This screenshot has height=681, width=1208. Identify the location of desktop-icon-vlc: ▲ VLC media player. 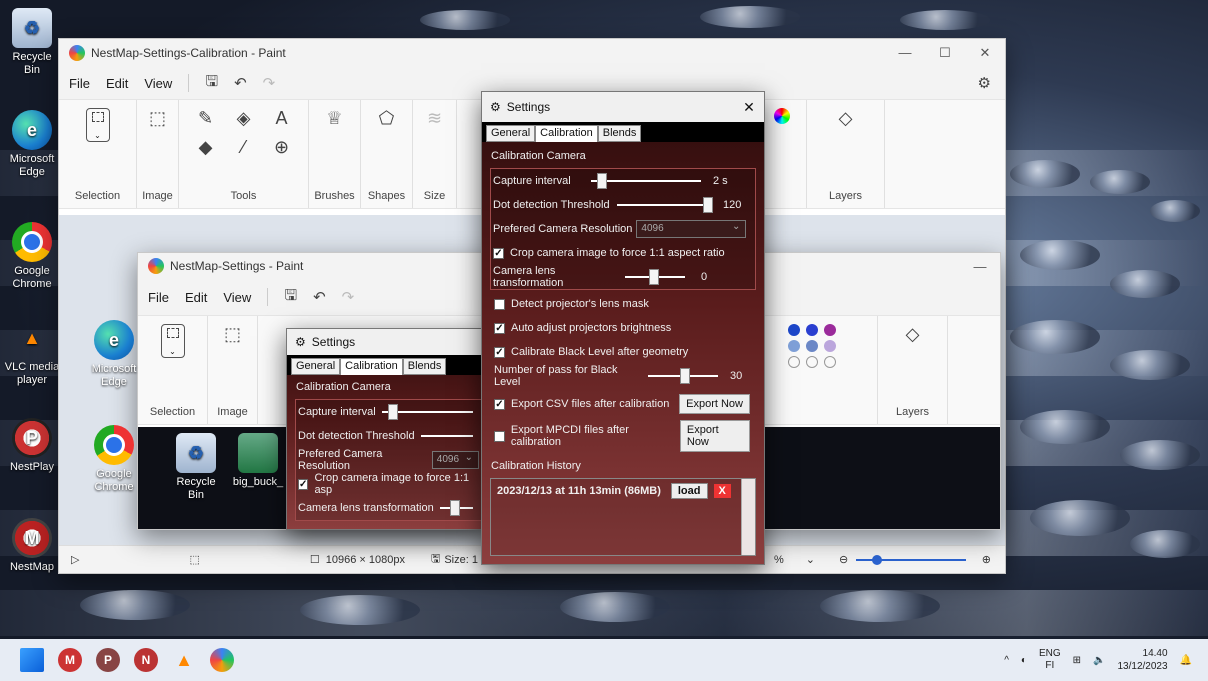
(32, 352).